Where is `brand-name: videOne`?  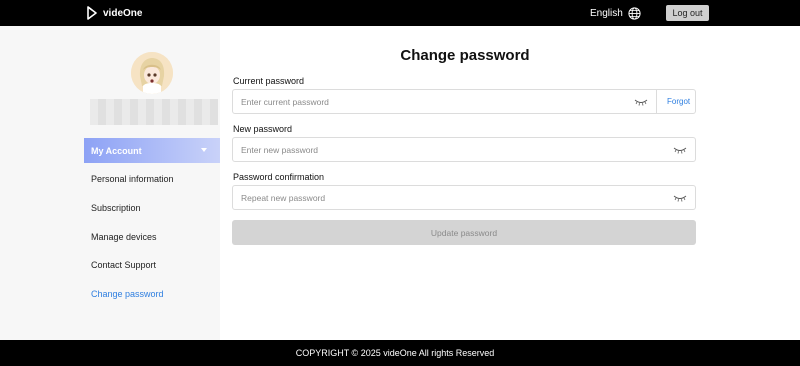 brand-name: videOne is located at coordinates (123, 13).